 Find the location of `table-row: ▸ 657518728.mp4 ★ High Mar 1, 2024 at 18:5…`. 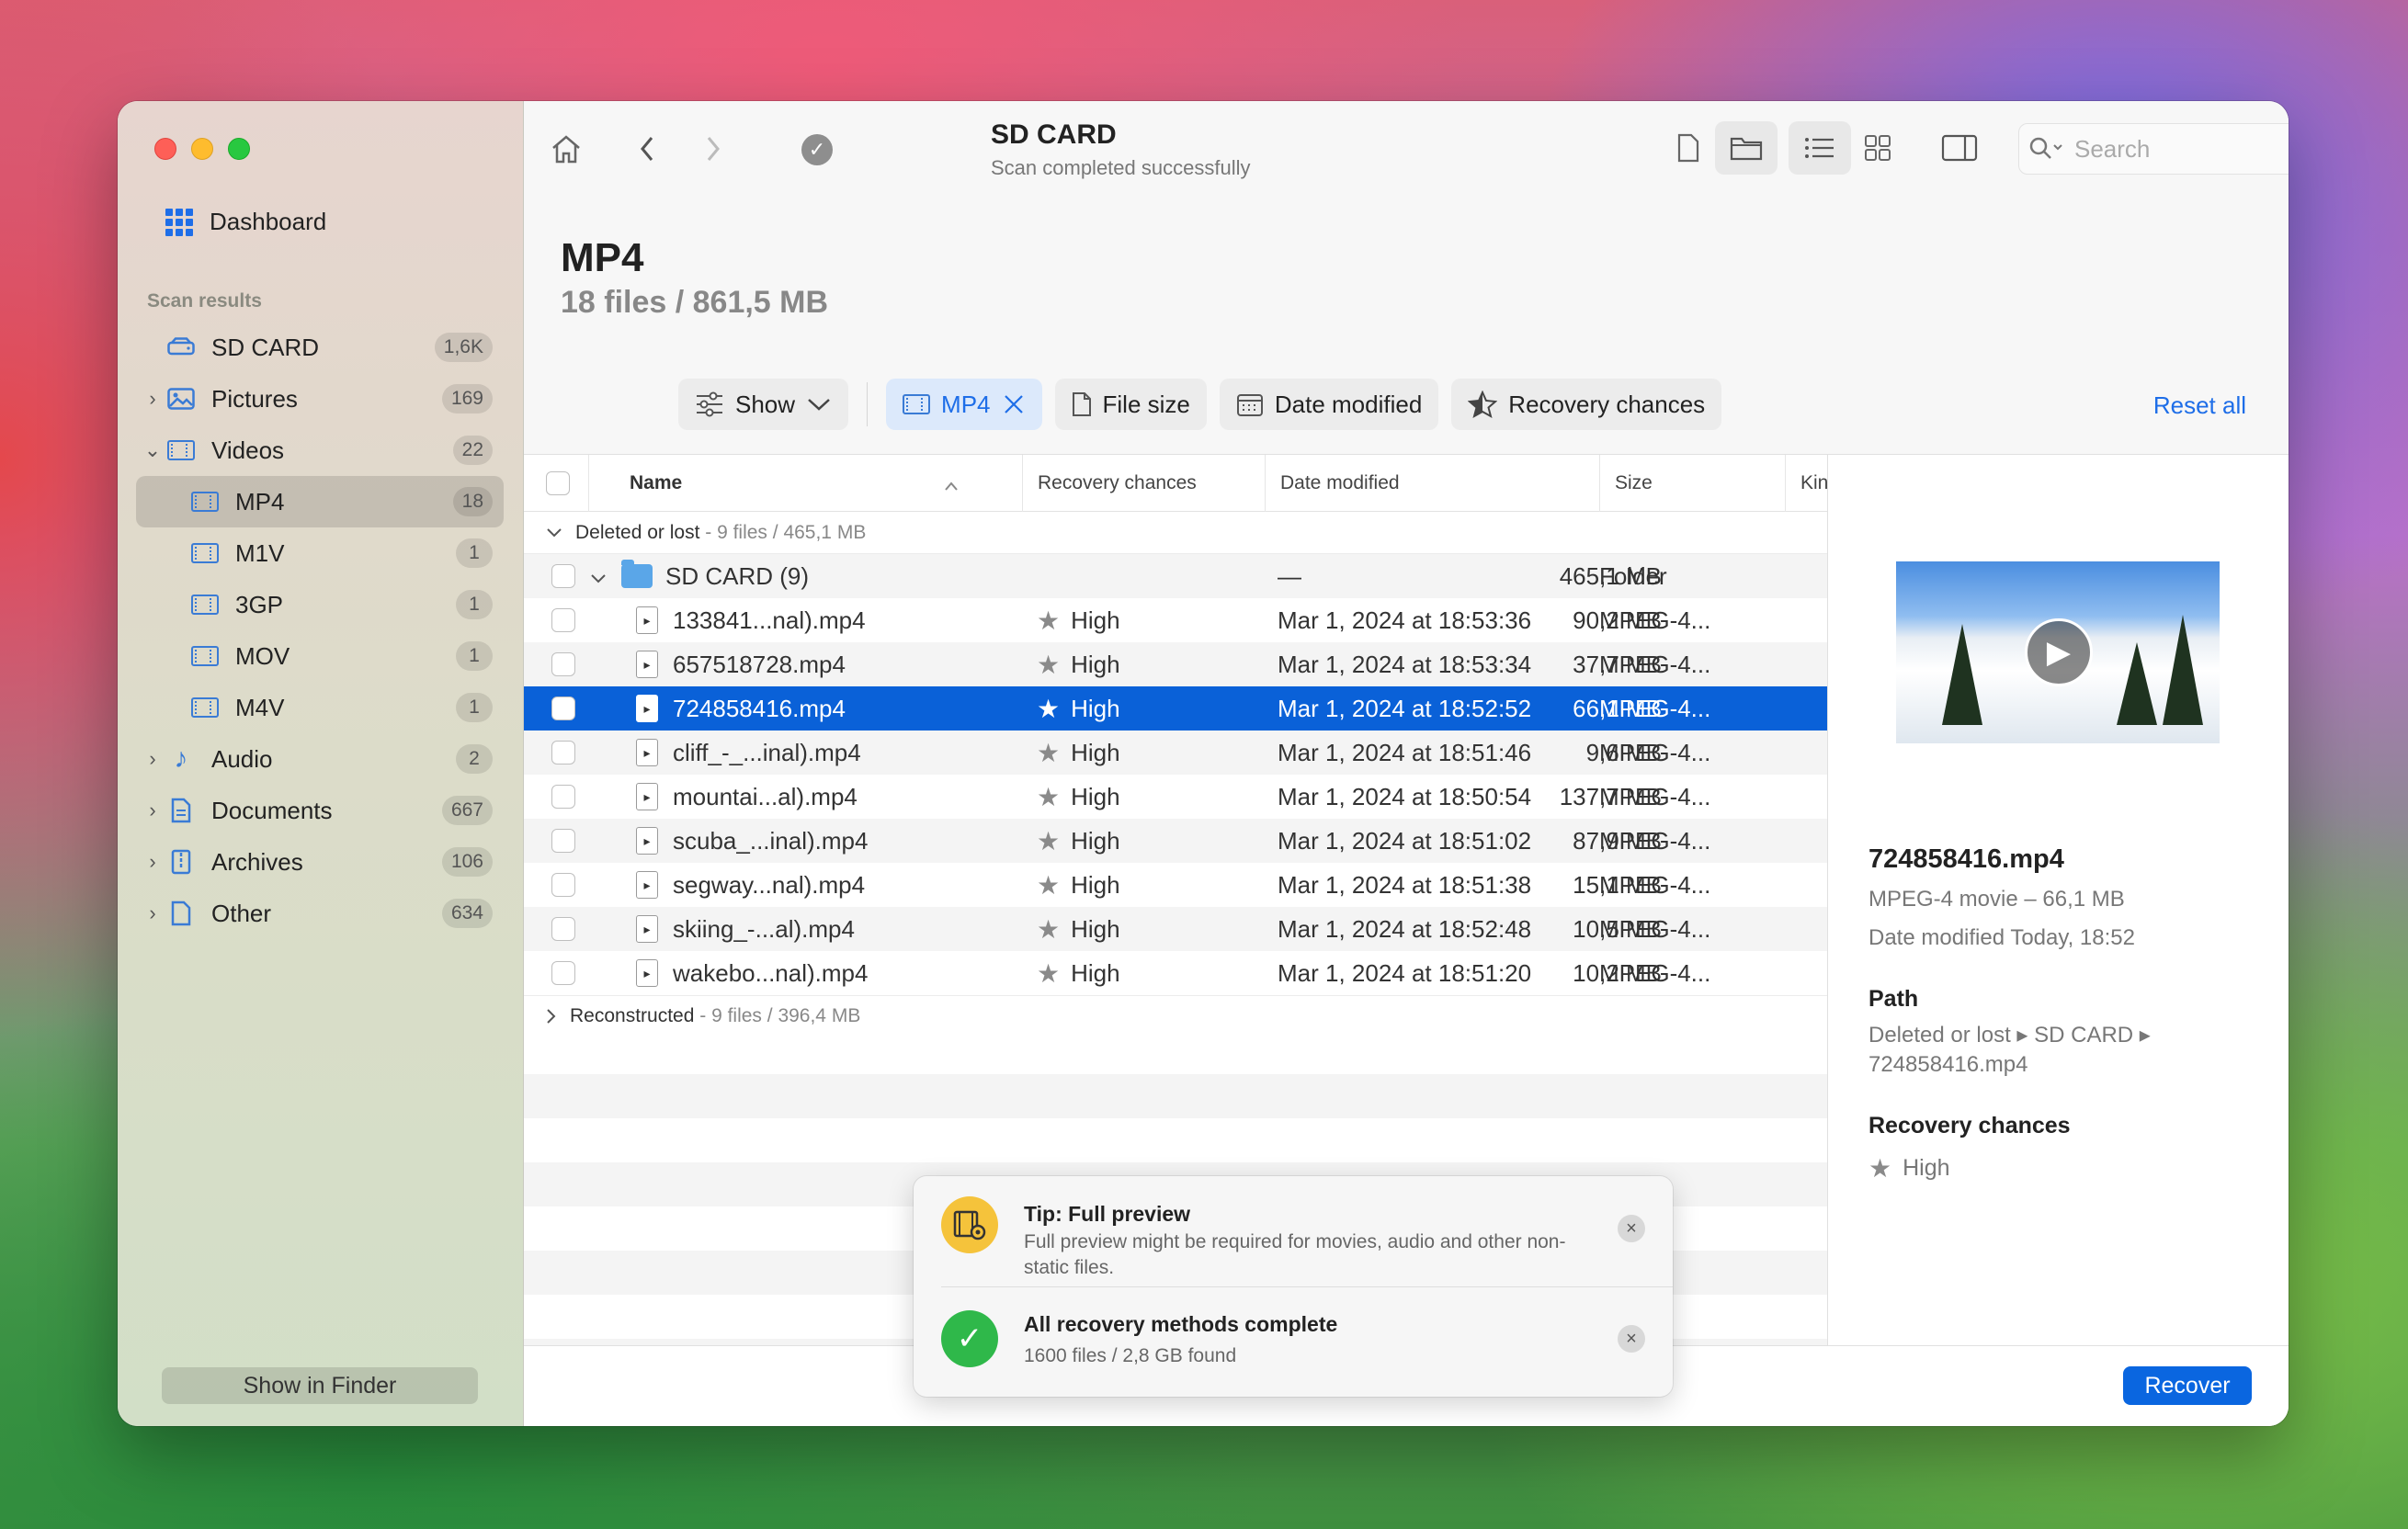

table-row: ▸ 657518728.mp4 ★ High Mar 1, 2024 at 18:5… is located at coordinates (1175, 664).